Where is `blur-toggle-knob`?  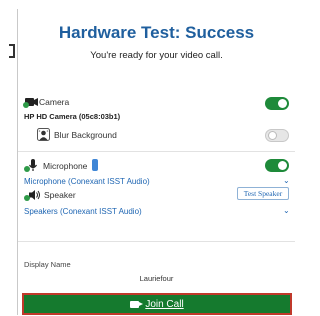
blur-toggle-knob is located at coordinates (272, 135).